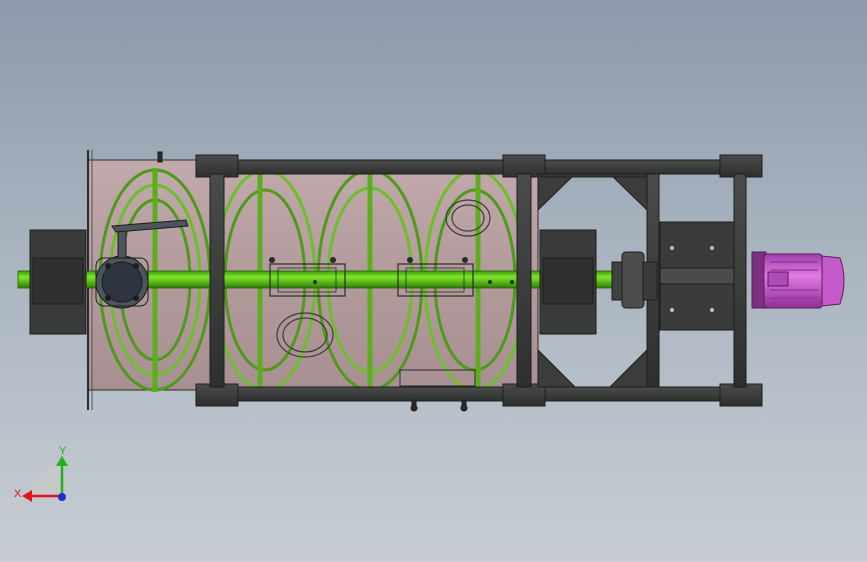 Image resolution: width=867 pixels, height=562 pixels. Describe the element at coordinates (18, 494) in the screenshot. I see `x-axis-label: X` at that location.